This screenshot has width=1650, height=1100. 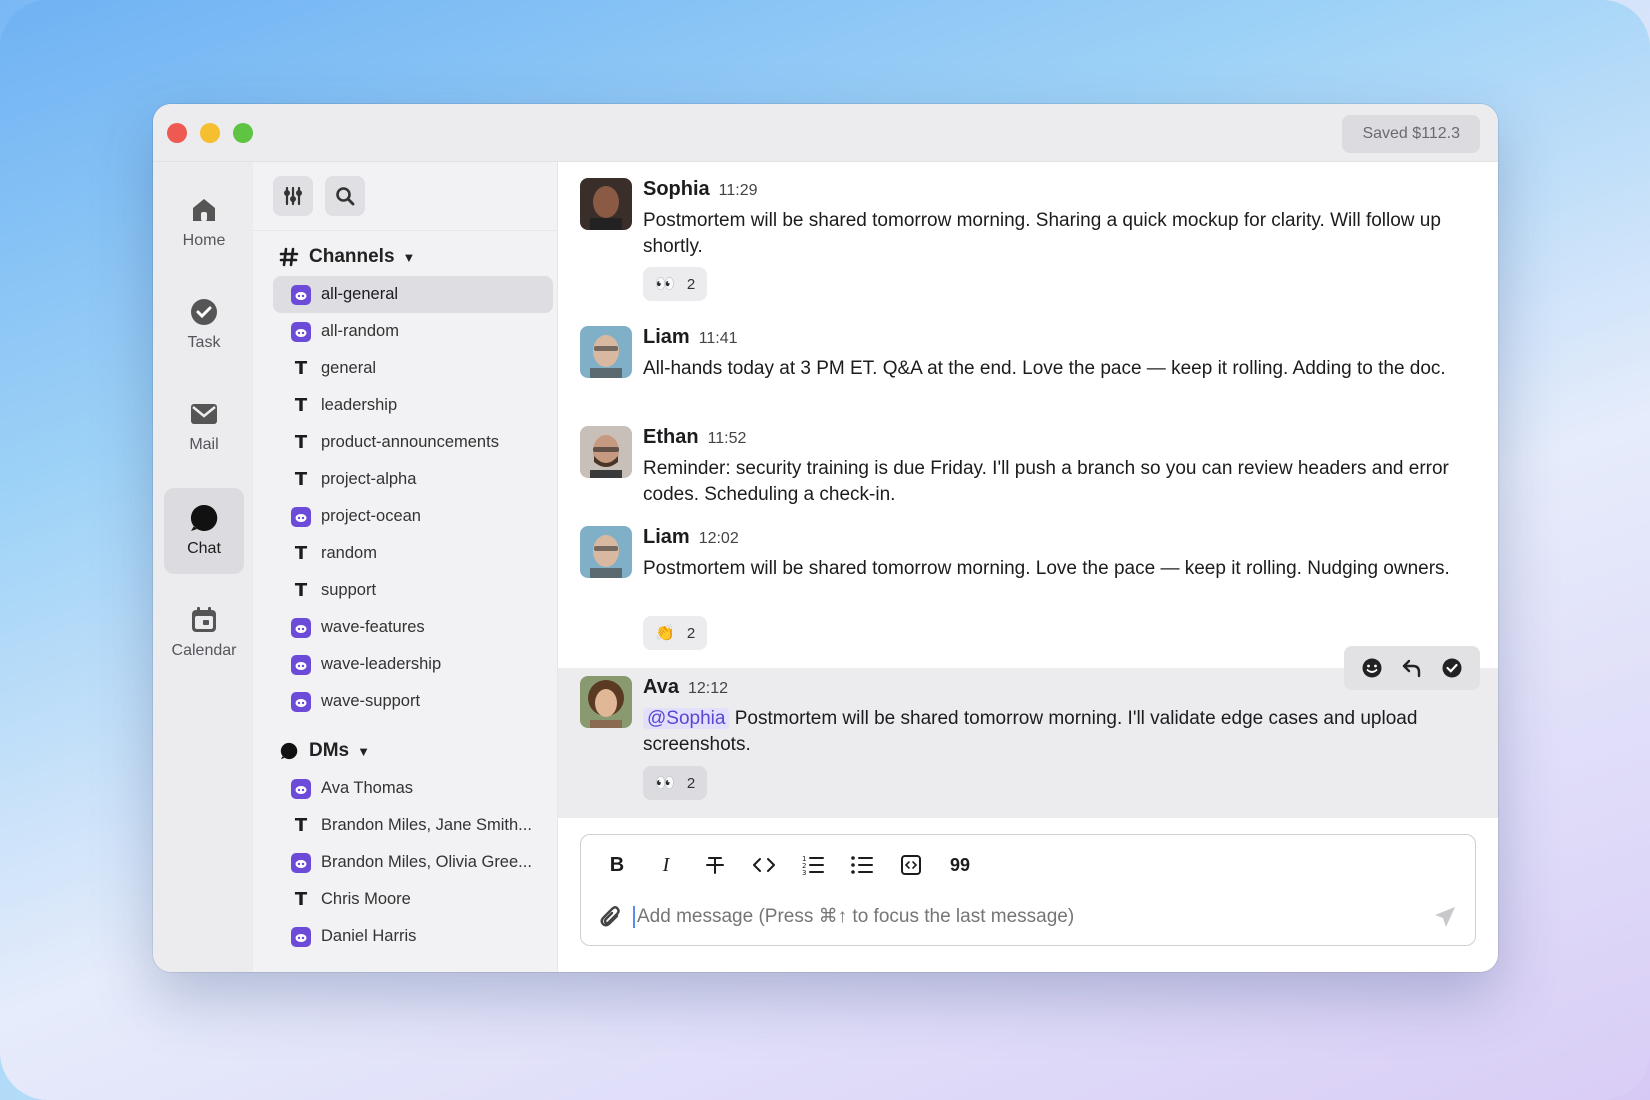 I want to click on reply-icon, so click(x=1412, y=668).